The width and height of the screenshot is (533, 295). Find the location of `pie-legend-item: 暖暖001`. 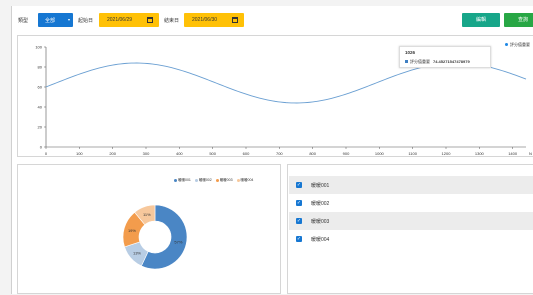

pie-legend-item: 暖暖001 is located at coordinates (182, 180).